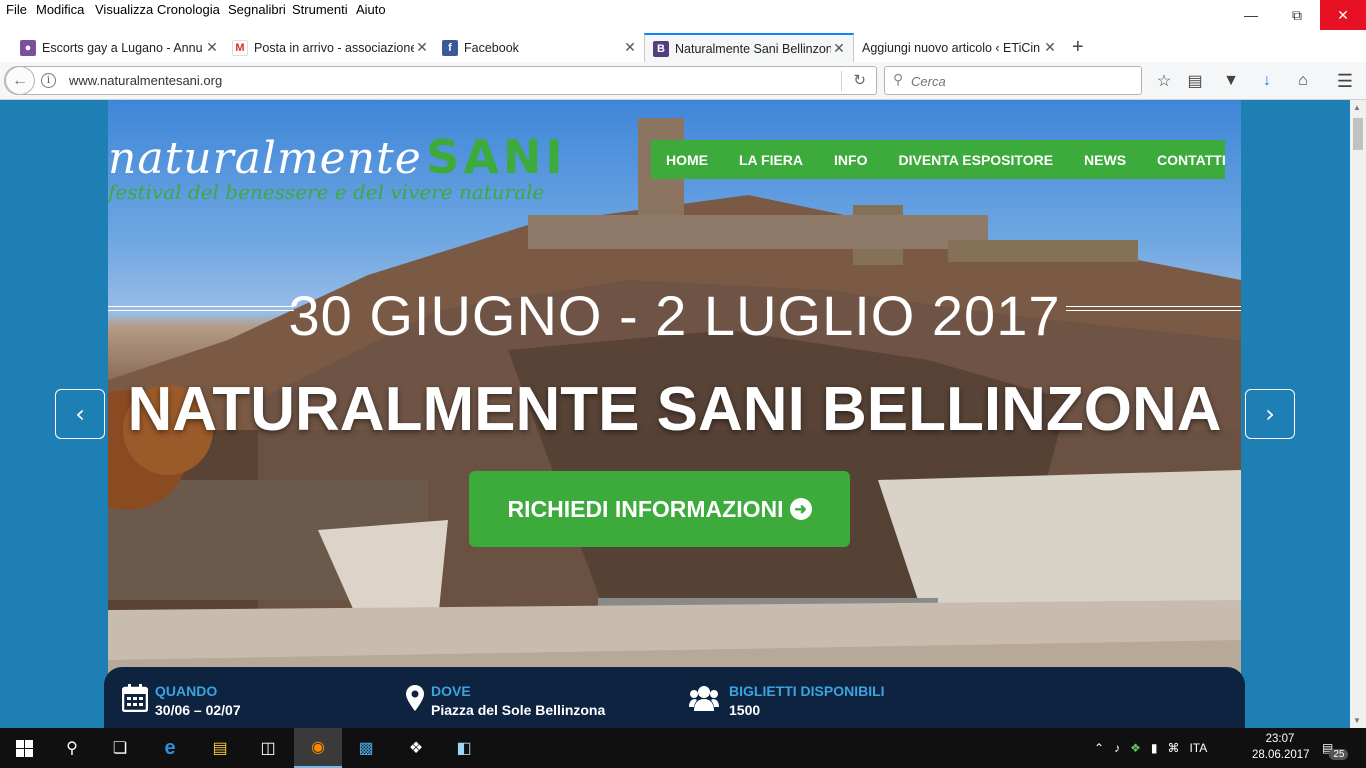 This screenshot has height=768, width=1366. I want to click on dropbox-sync-icon: ❖, so click(1135, 748).